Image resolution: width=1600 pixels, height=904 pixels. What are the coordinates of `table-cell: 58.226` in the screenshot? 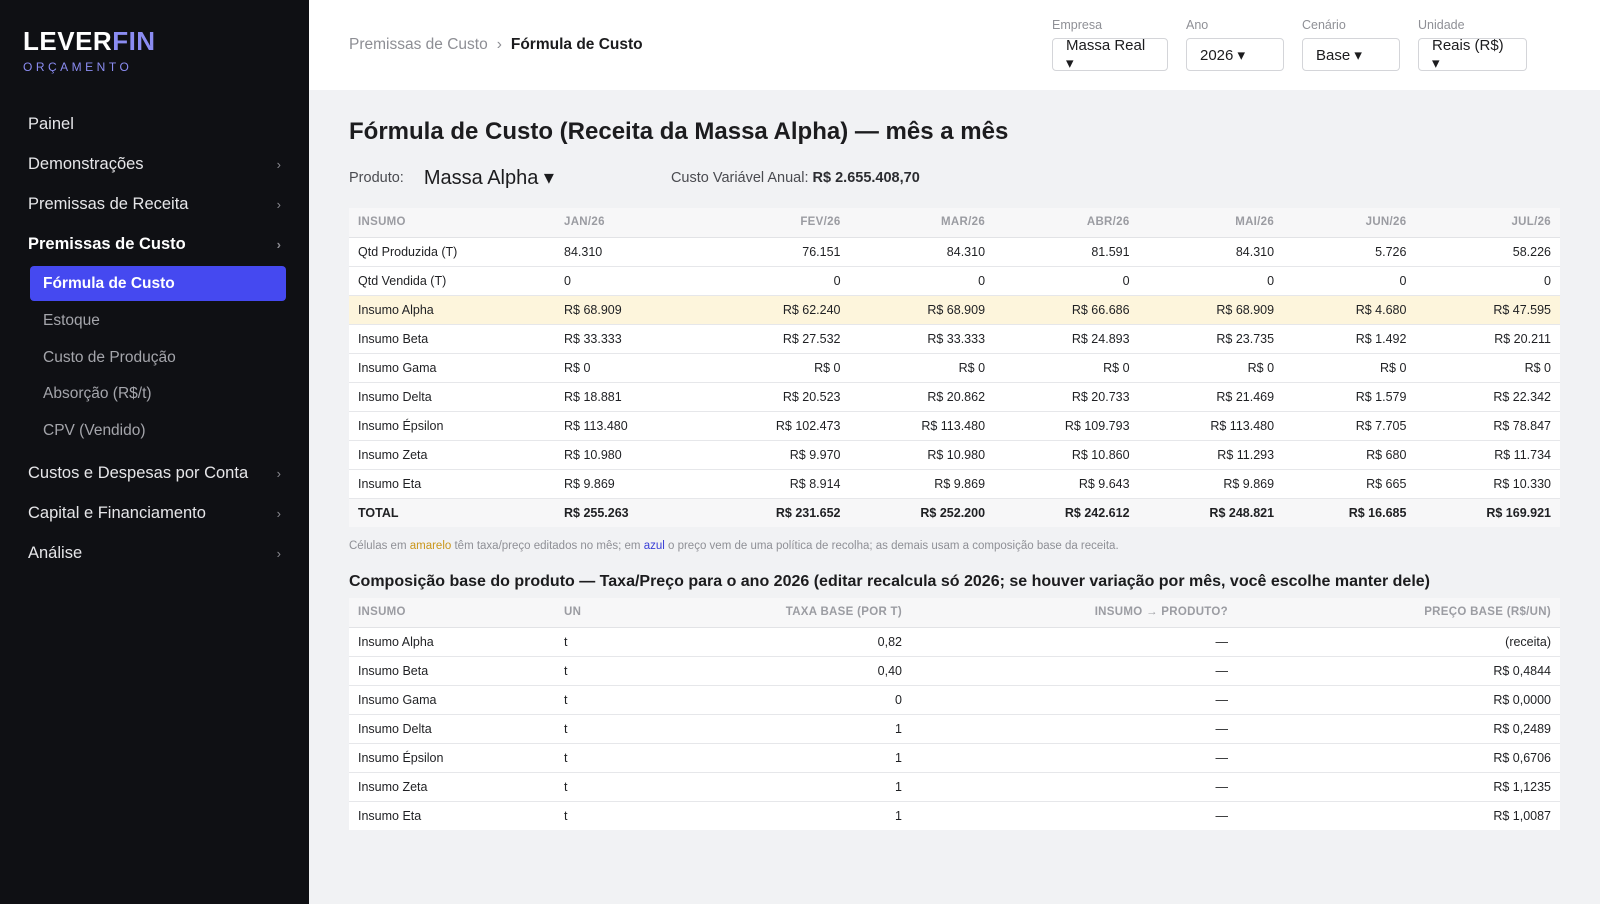 It's located at (1487, 252).